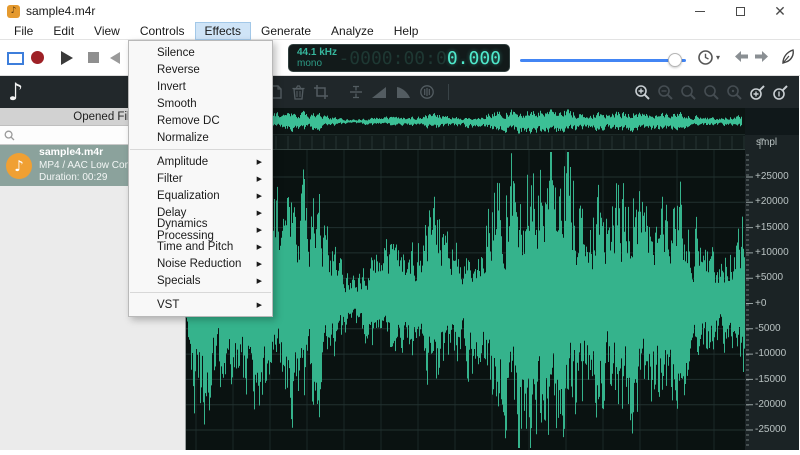  I want to click on redo-forward-button, so click(761, 56).